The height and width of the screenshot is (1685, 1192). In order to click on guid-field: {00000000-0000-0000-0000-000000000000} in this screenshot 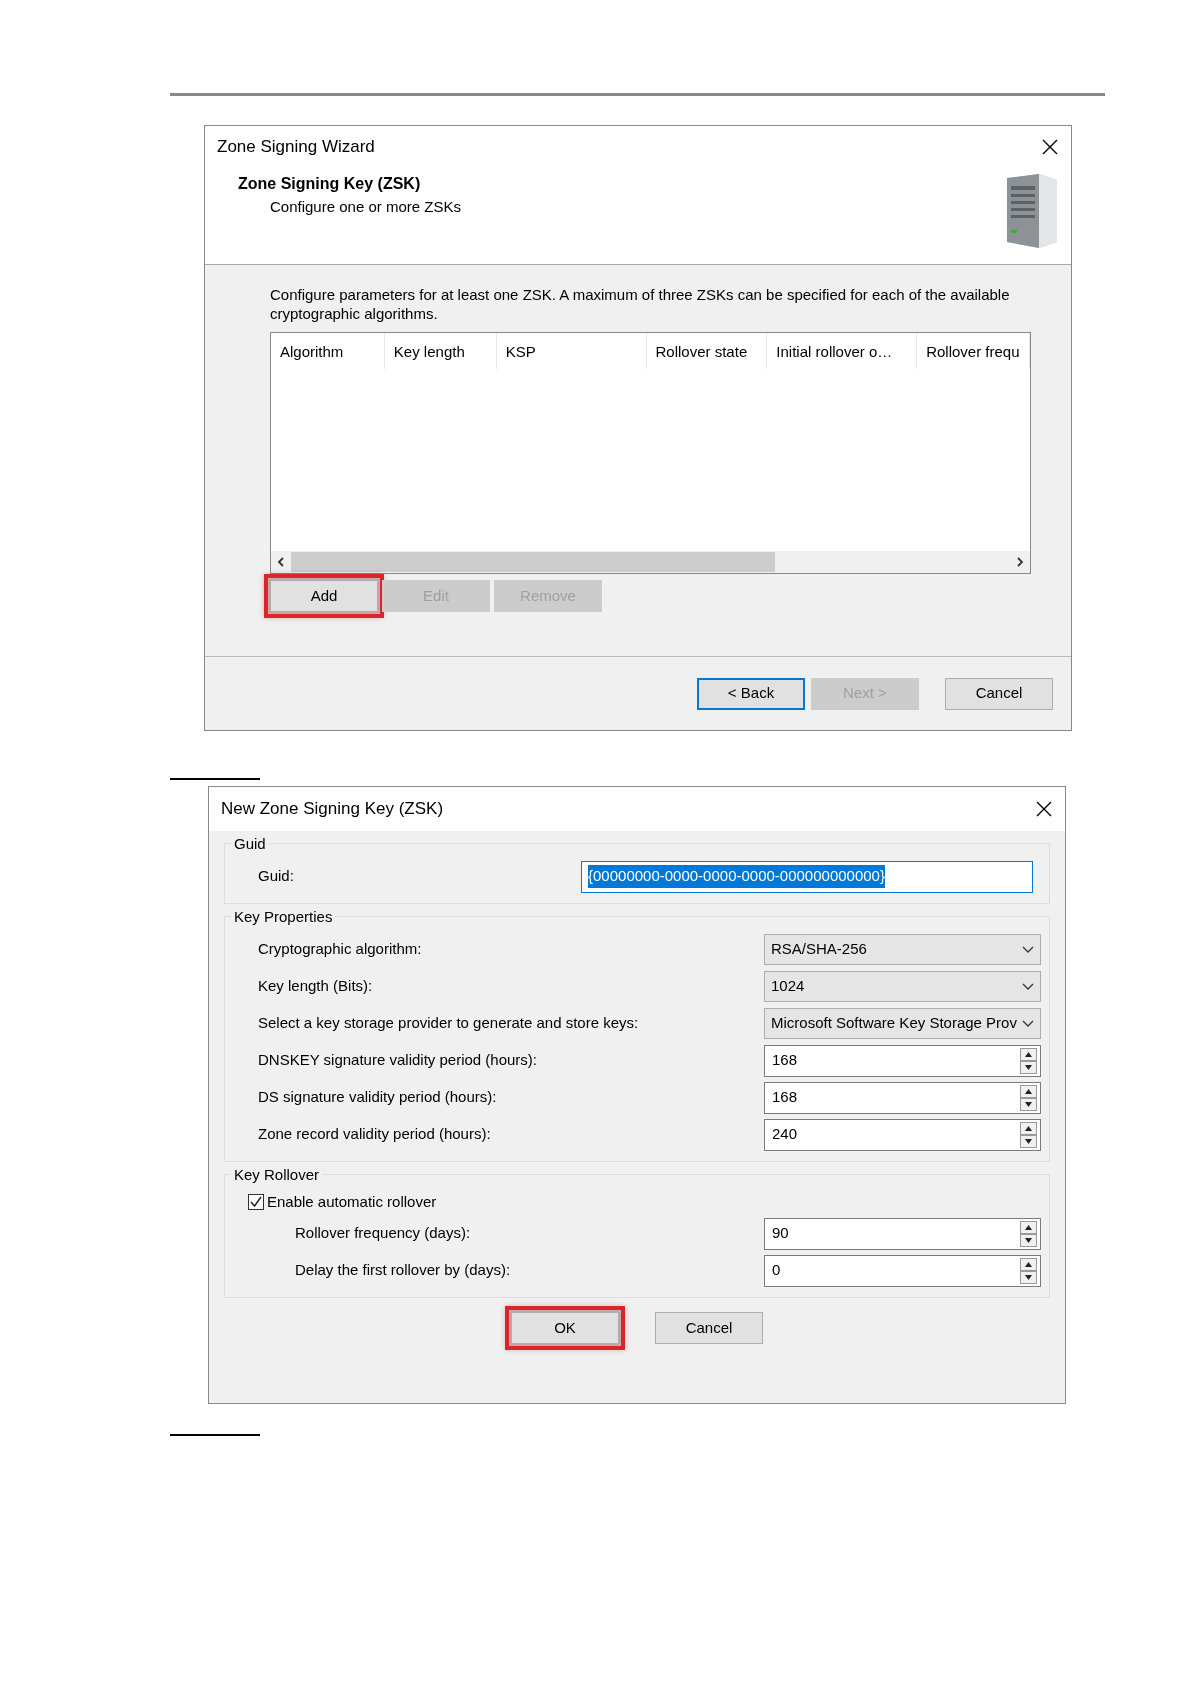, I will do `click(807, 876)`.